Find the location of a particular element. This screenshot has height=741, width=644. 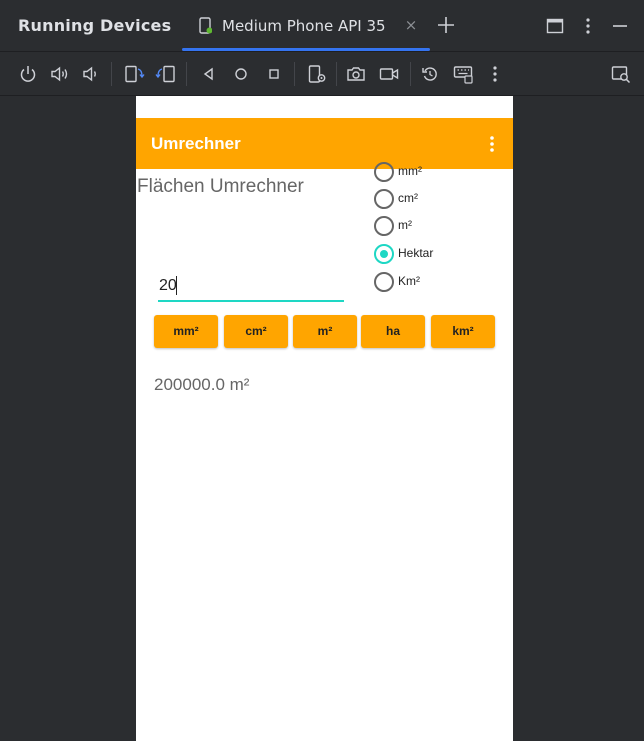

radio-label: Hektar is located at coordinates (416, 253).